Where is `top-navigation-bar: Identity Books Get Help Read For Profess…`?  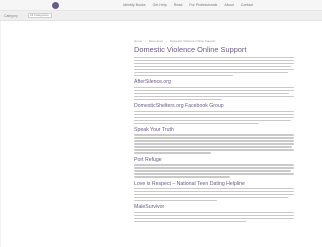 top-navigation-bar: Identity Books Get Help Read For Profess… is located at coordinates (161, 5).